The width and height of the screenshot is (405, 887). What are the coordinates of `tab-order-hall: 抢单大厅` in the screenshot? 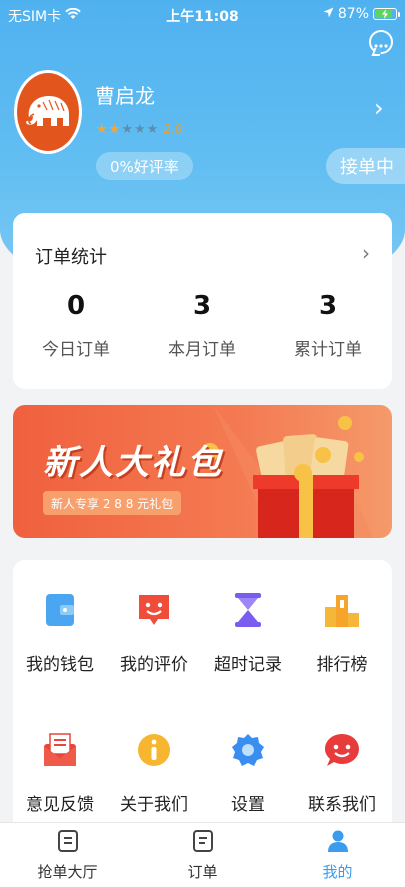 It's located at (67, 855).